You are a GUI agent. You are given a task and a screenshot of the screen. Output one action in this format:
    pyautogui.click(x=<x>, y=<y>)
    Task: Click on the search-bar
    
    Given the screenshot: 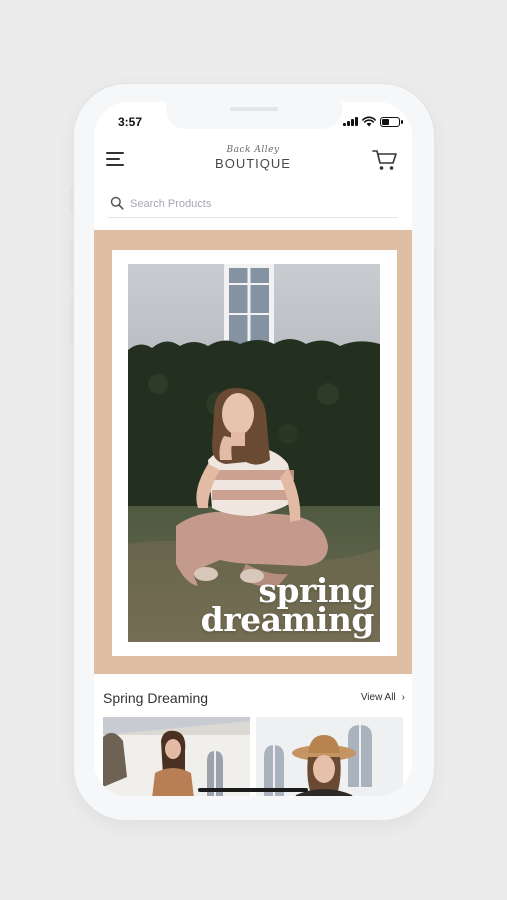 What is the action you would take?
    pyautogui.click(x=253, y=205)
    